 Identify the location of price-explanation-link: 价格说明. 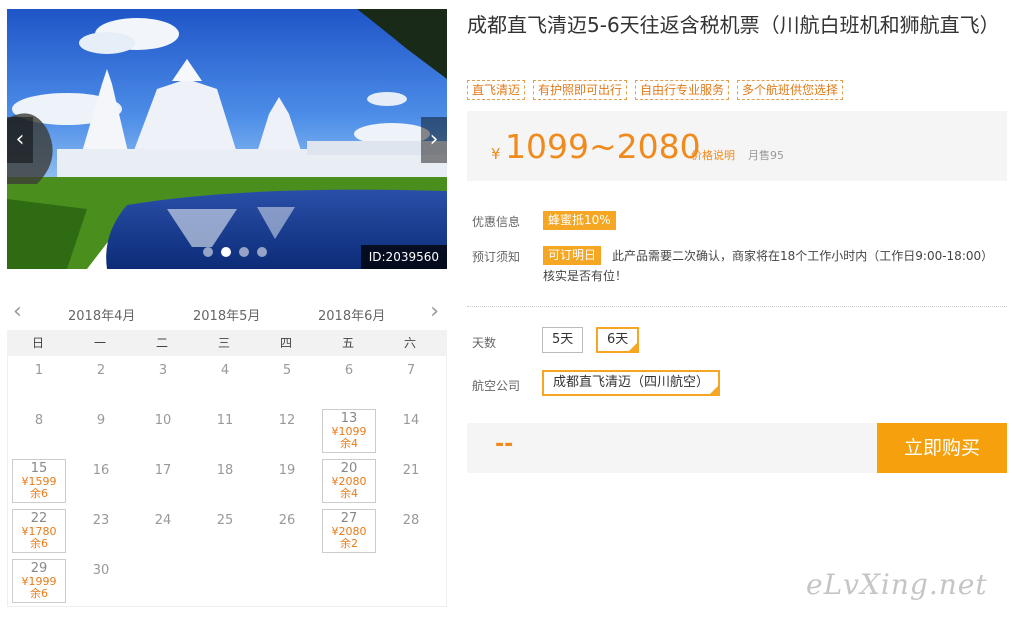
(713, 155).